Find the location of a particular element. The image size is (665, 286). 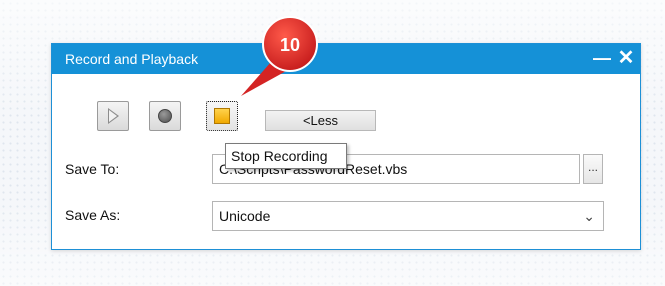

record-icon is located at coordinates (165, 116).